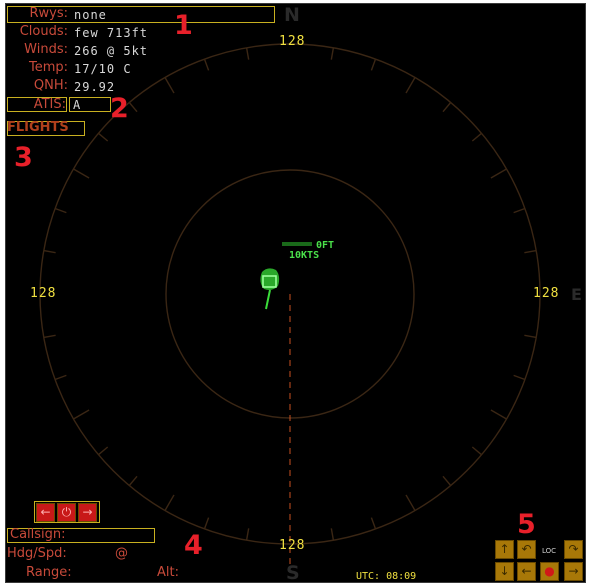 The height and width of the screenshot is (587, 590). What do you see at coordinates (573, 571) in the screenshot?
I see `right-button: →` at bounding box center [573, 571].